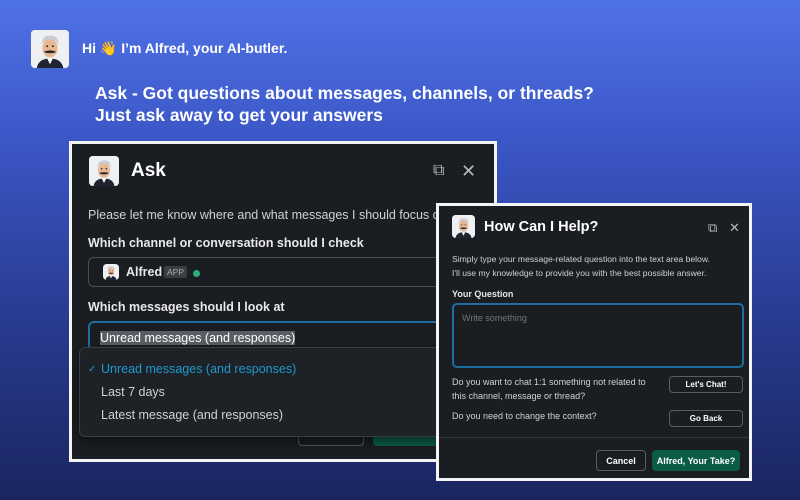  I want to click on dropdown-option: Latest message (and responses), so click(192, 415).